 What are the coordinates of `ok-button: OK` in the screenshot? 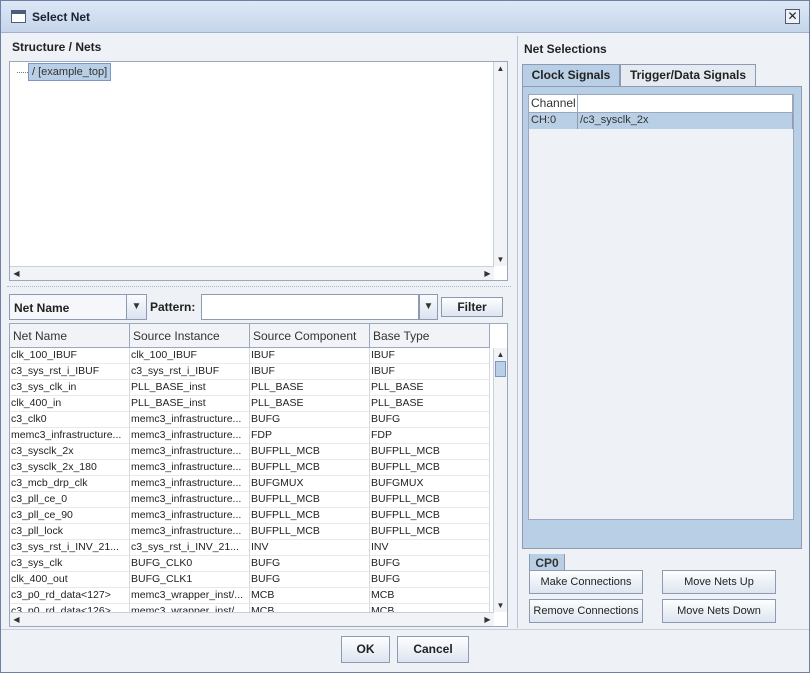 It's located at (365, 649).